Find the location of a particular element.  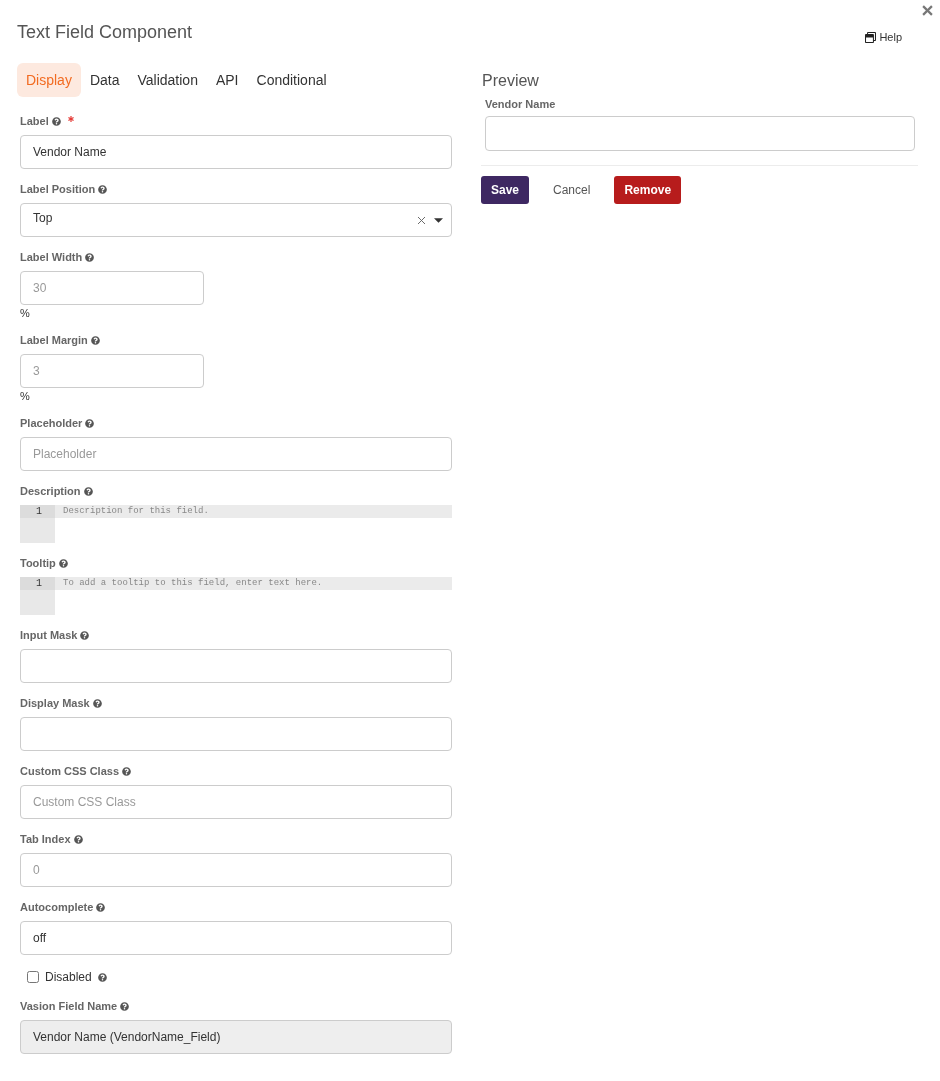

tab: API is located at coordinates (227, 80).